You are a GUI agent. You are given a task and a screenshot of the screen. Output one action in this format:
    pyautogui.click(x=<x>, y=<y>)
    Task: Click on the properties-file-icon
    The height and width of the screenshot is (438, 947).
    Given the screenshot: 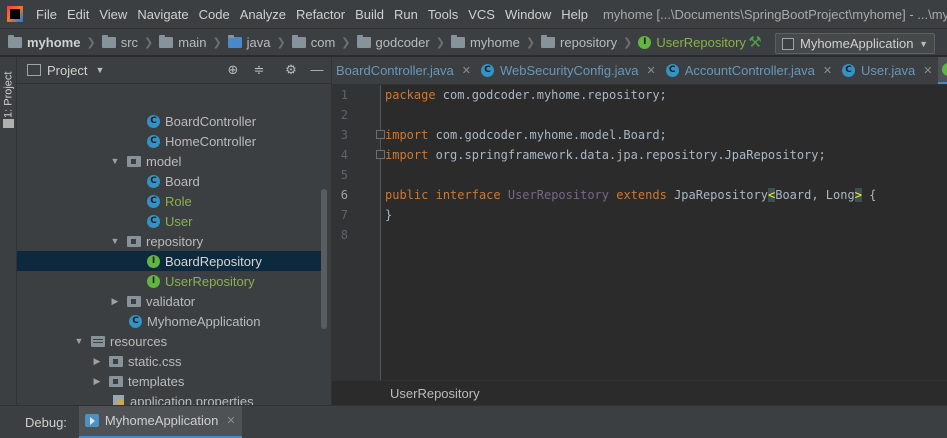 What is the action you would take?
    pyautogui.click(x=118, y=399)
    